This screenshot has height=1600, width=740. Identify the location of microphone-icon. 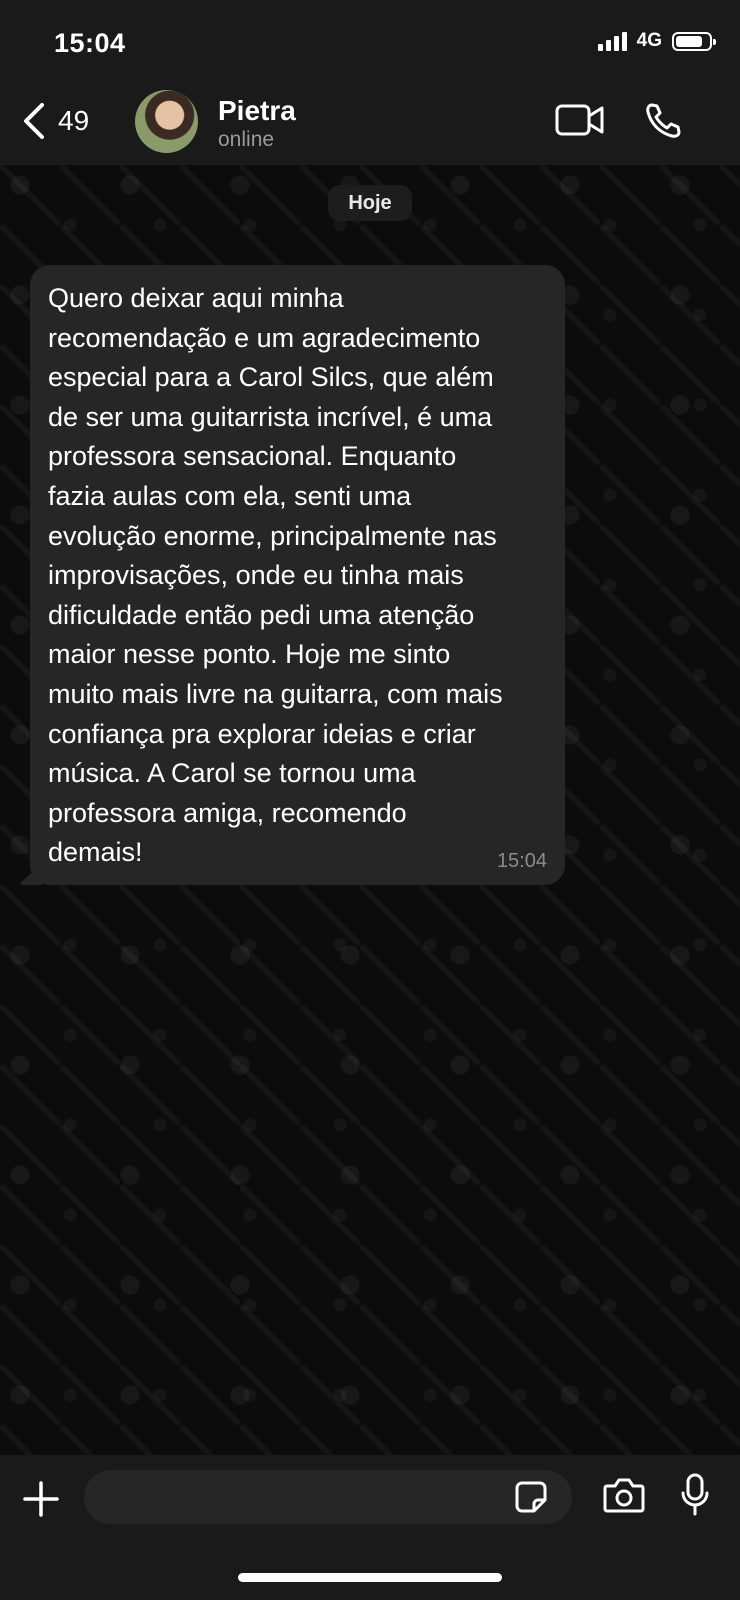
(695, 1495).